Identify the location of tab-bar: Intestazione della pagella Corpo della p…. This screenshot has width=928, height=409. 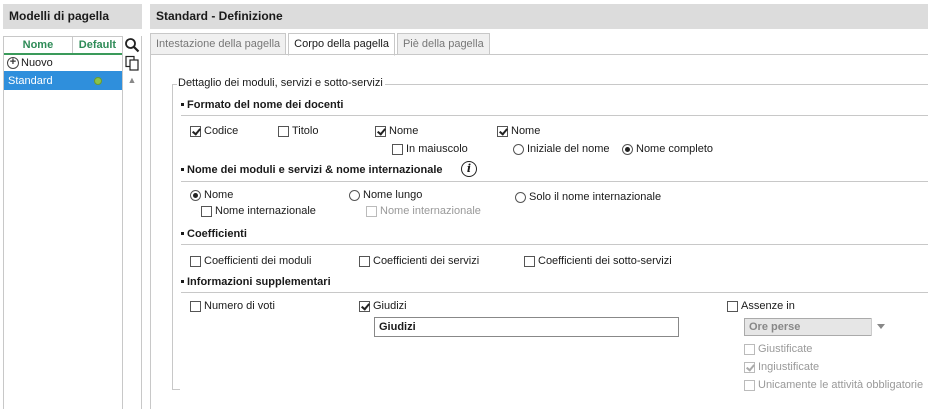
(321, 44).